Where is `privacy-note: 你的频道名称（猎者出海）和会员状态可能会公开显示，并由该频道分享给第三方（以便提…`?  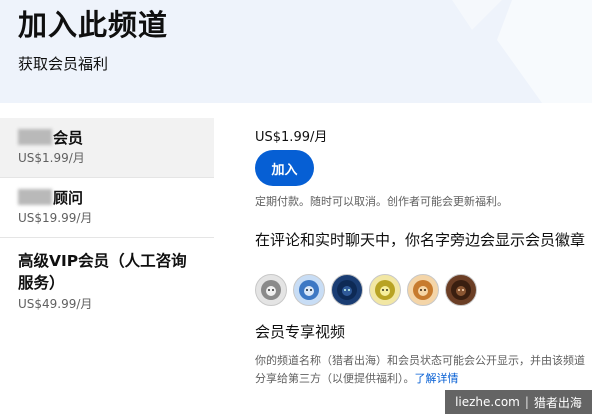
privacy-note: 你的频道名称（猎者出海）和会员状态可能会公开显示，并由该频道分享给第三方（以便提… is located at coordinates (420, 370).